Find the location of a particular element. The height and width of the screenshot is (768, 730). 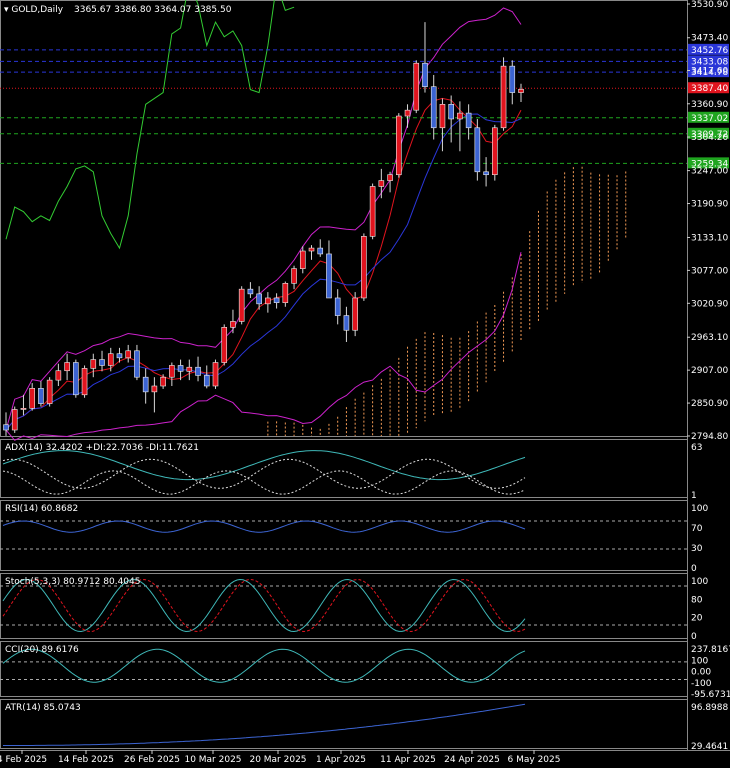

date-label: 14 Feb 2025 is located at coordinates (86, 760).